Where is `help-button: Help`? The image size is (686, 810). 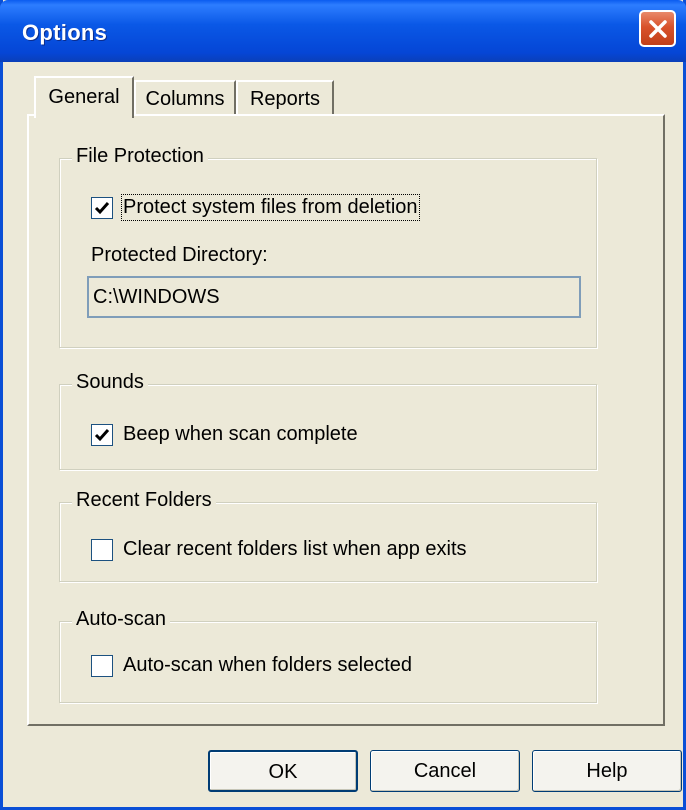 help-button: Help is located at coordinates (607, 771).